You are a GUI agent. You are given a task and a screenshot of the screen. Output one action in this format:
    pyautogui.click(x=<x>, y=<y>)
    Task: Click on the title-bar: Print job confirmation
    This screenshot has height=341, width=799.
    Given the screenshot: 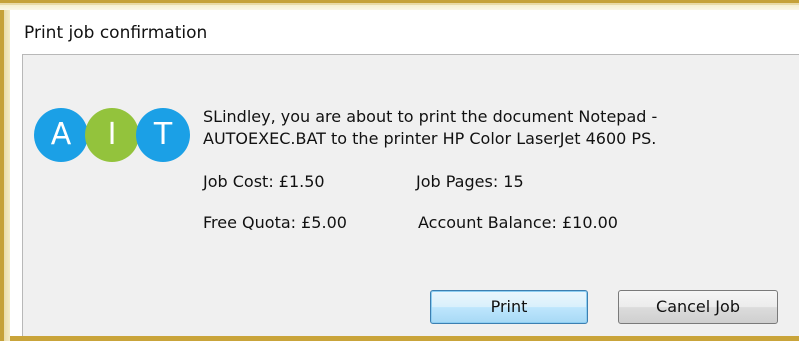 What is the action you would take?
    pyautogui.click(x=404, y=32)
    